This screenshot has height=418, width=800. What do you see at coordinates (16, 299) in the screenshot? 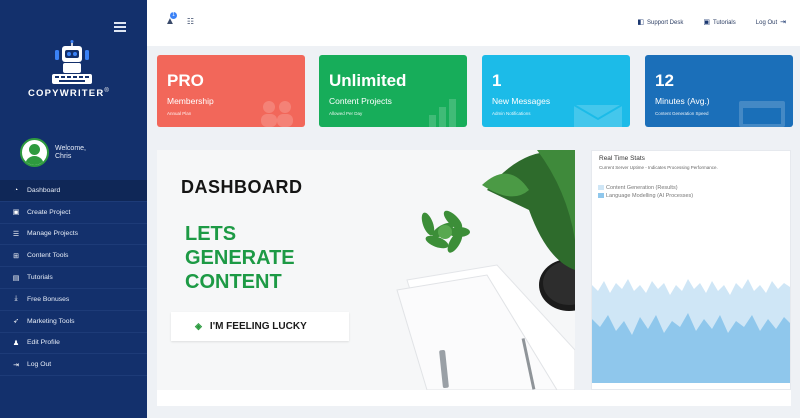
I see `download-icon: ⤓` at bounding box center [16, 299].